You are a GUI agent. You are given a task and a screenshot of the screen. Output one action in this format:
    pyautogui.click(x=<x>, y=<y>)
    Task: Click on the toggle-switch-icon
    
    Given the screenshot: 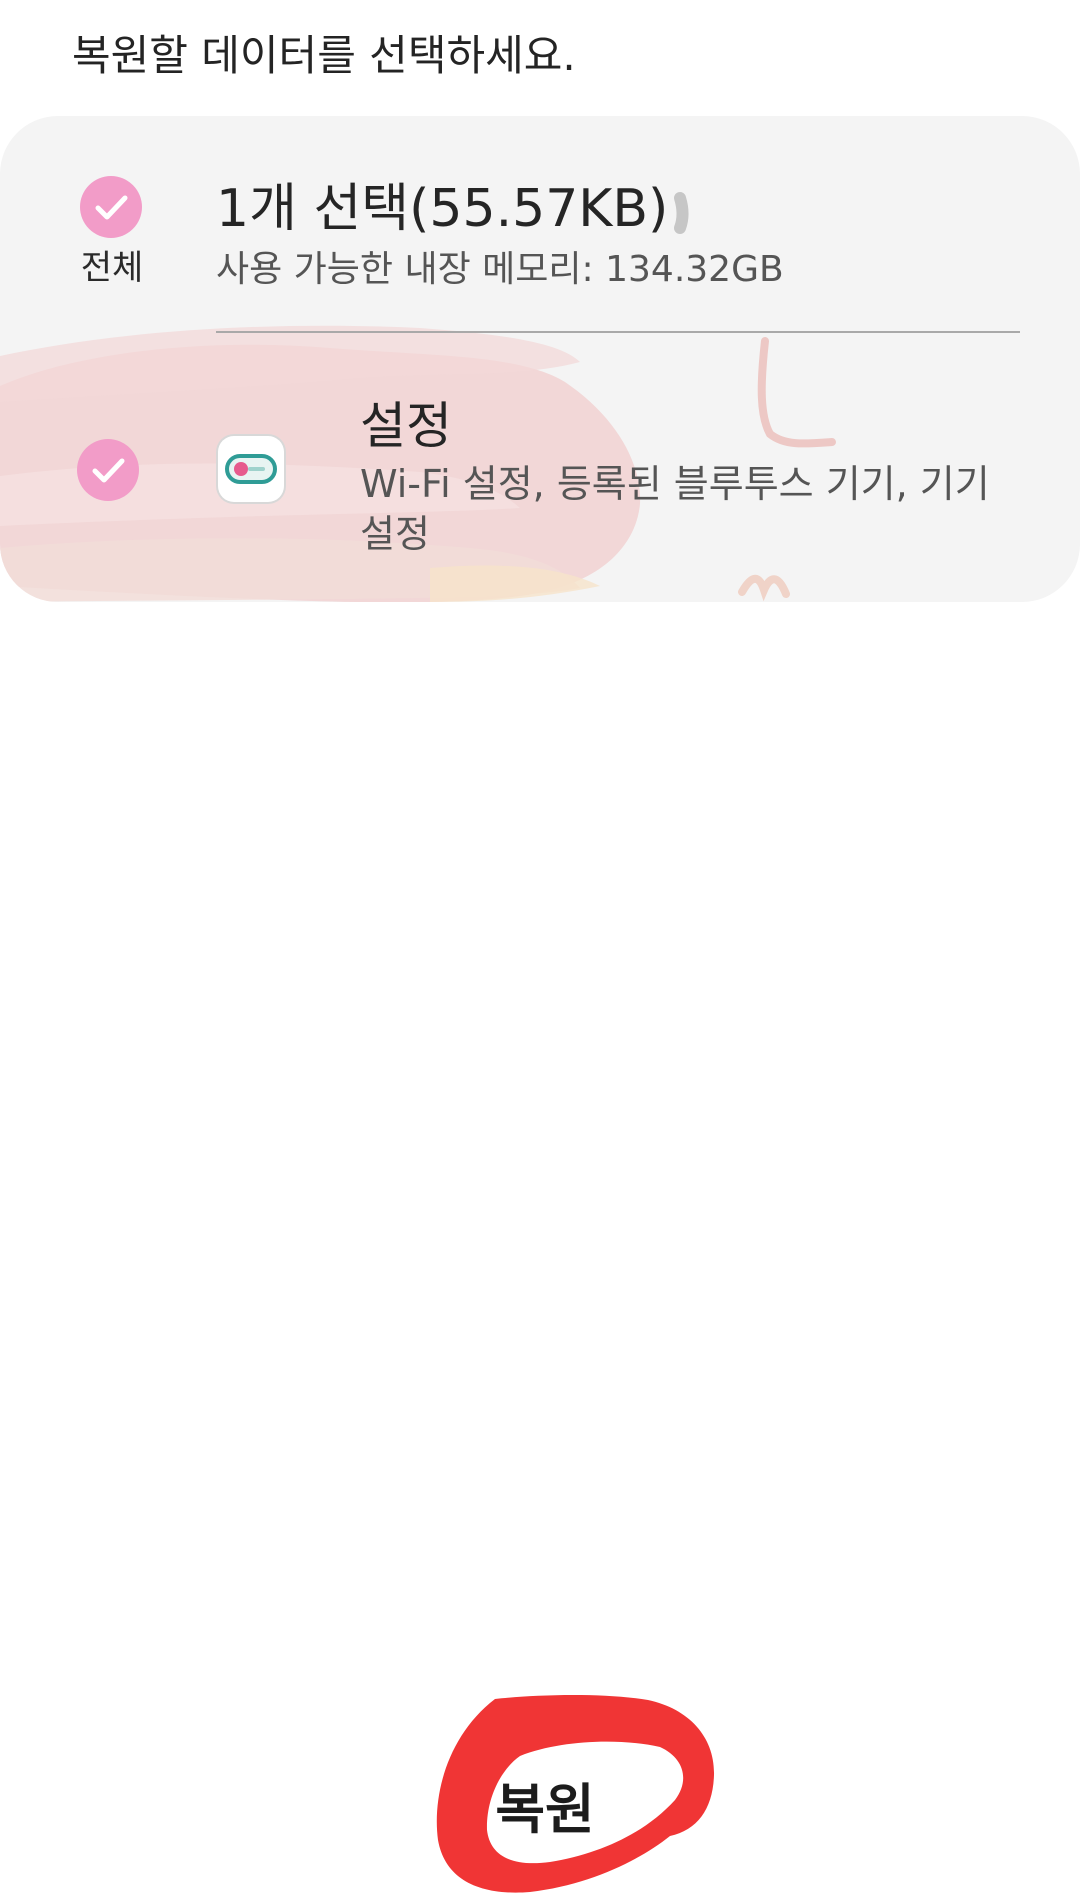 What is the action you would take?
    pyautogui.click(x=251, y=469)
    